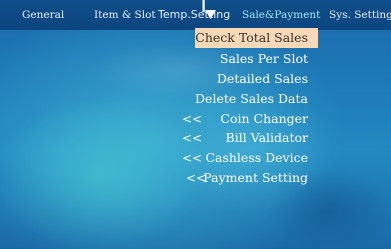 Image resolution: width=391 pixels, height=249 pixels. What do you see at coordinates (251, 98) in the screenshot?
I see `menu-item-delete-sales-data: Delete Sales Data` at bounding box center [251, 98].